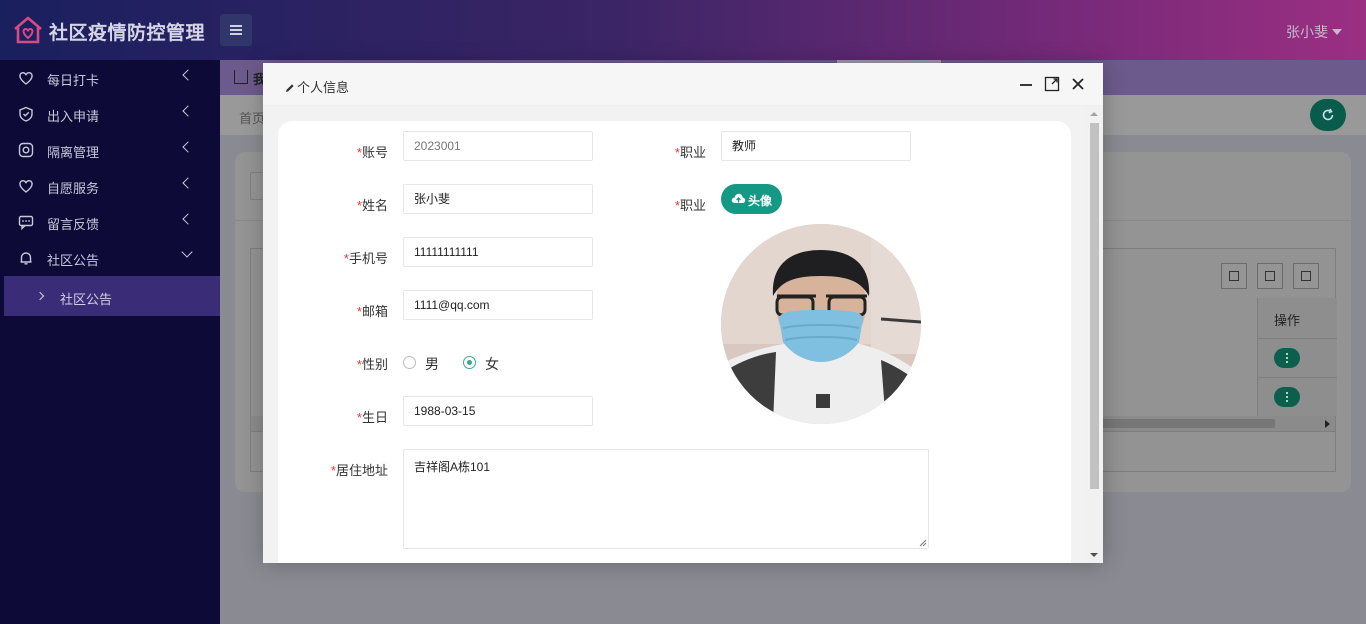  I want to click on export-icon, so click(1270, 276).